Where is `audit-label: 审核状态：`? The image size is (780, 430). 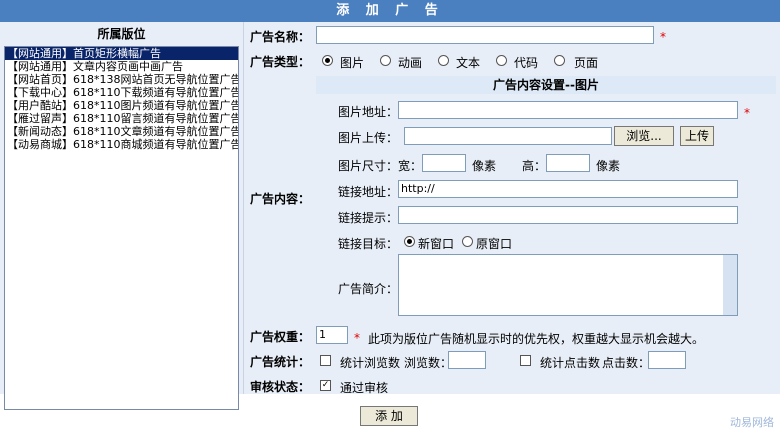
audit-label: 审核状态： is located at coordinates (280, 387).